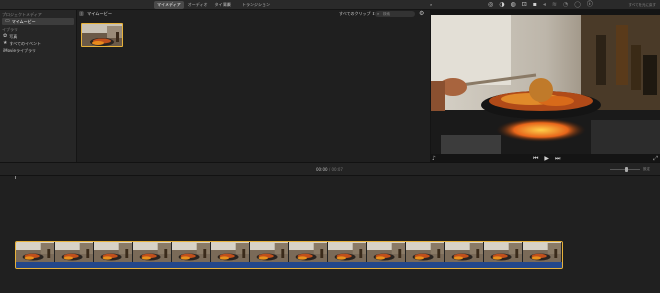 Image resolution: width=660 pixels, height=293 pixels. What do you see at coordinates (22, 14) in the screenshot?
I see `project-media-heading: プロジェクトメディア` at bounding box center [22, 14].